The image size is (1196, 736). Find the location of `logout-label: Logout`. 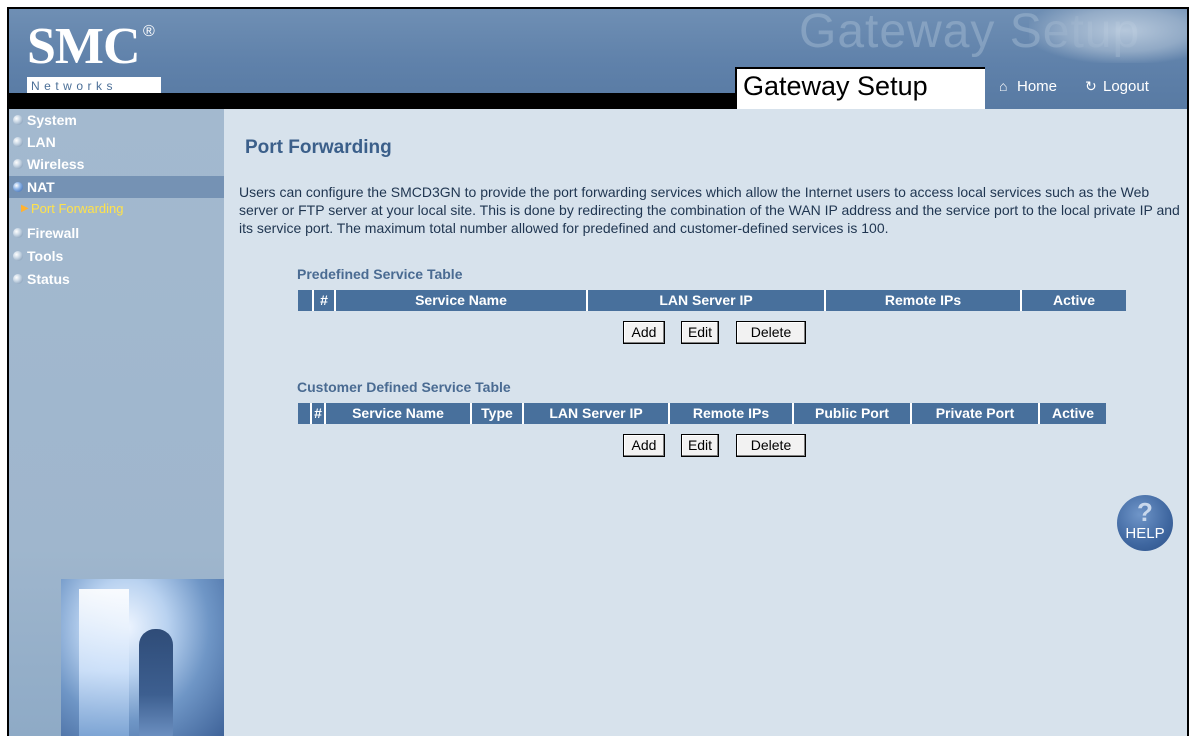

logout-label: Logout is located at coordinates (1126, 86).